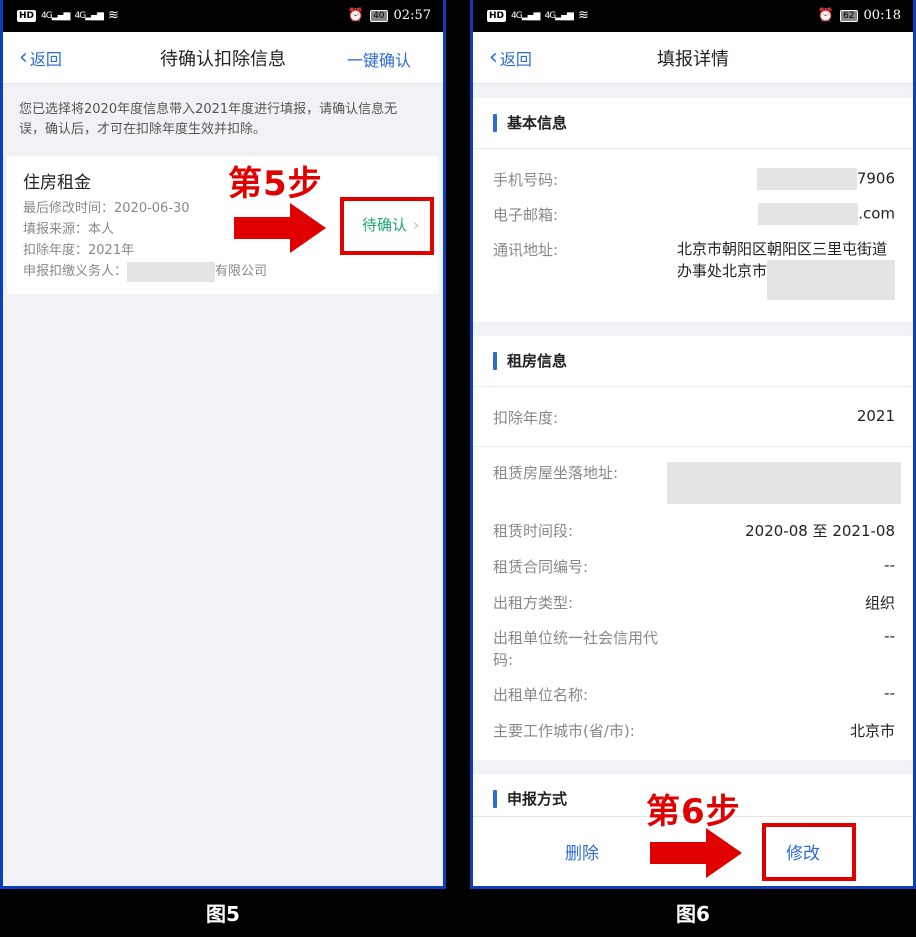 Image resolution: width=916 pixels, height=937 pixels. What do you see at coordinates (576, 649) in the screenshot?
I see `credit-code-label: 出租单位统一社会信用代 码:` at bounding box center [576, 649].